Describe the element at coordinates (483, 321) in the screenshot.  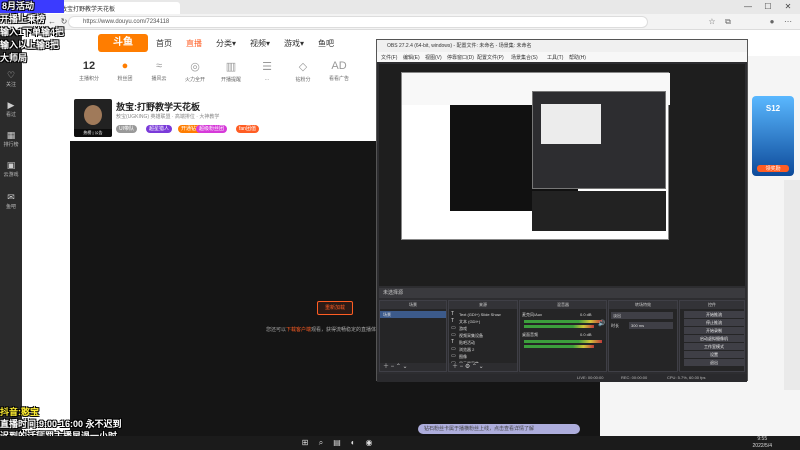
I see `source-item: T 文本 (GDI+)` at that location.